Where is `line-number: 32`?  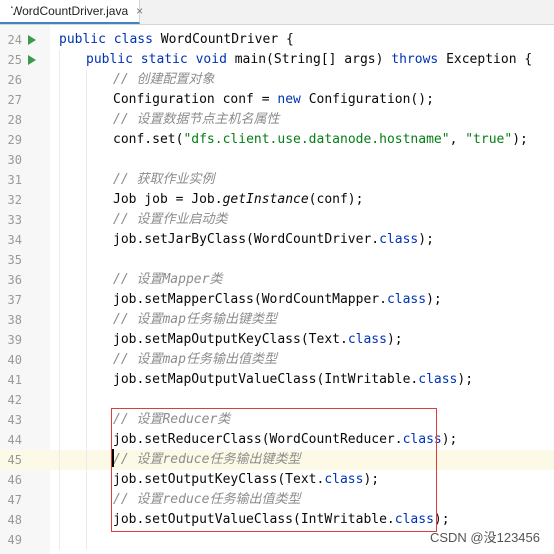
line-number: 32 is located at coordinates (14, 200).